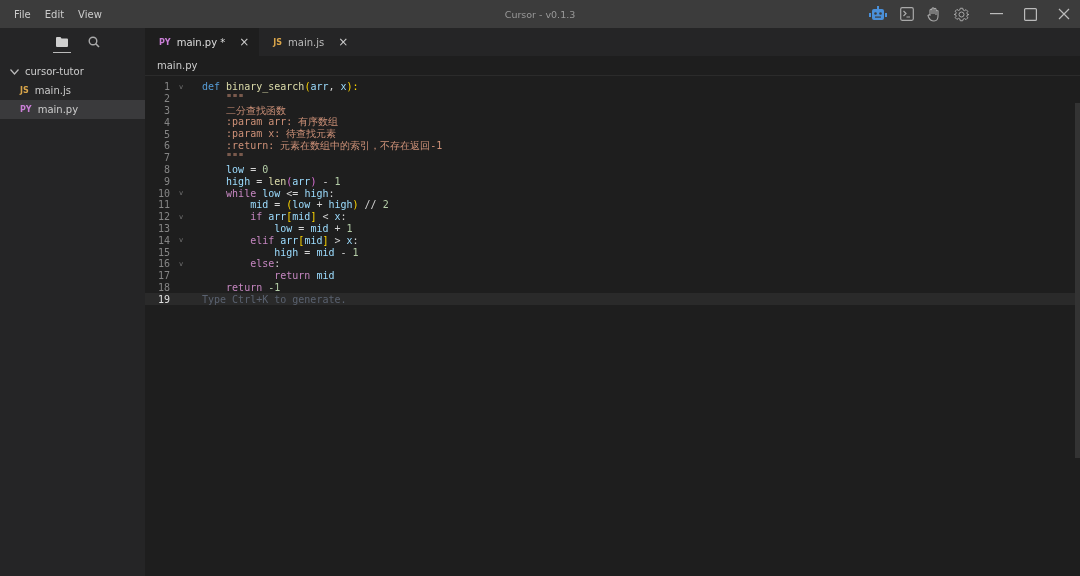 The width and height of the screenshot is (1080, 576). Describe the element at coordinates (282, 122) in the screenshot. I see `code-line: :param arr: 有序数组` at that location.